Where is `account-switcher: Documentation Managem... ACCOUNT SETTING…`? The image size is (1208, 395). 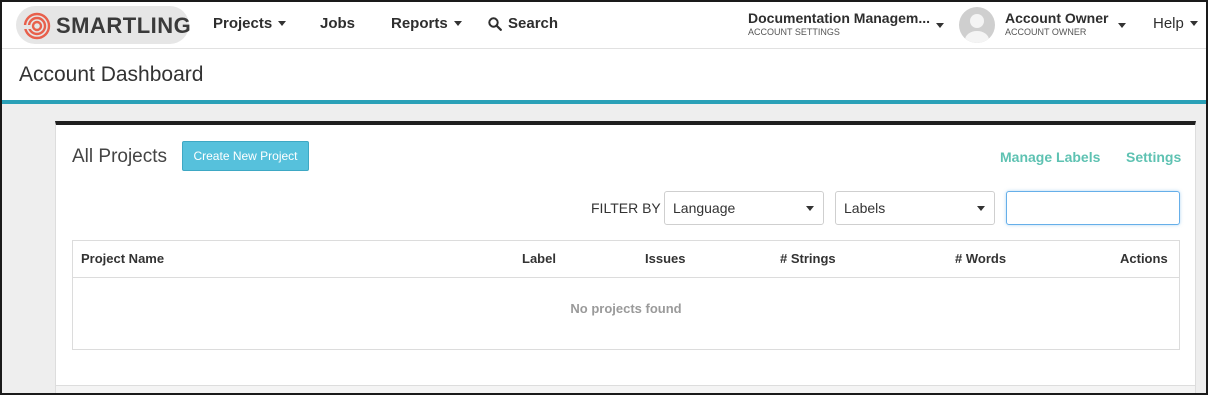 account-switcher: Documentation Managem... ACCOUNT SETTING… is located at coordinates (839, 23).